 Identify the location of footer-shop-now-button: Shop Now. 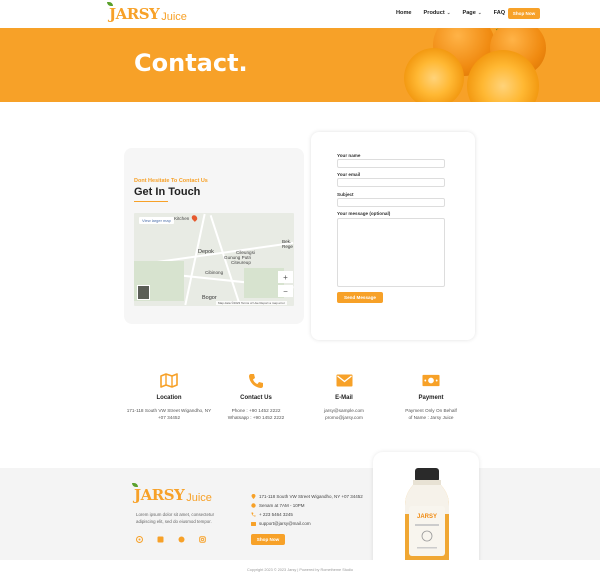
(268, 539).